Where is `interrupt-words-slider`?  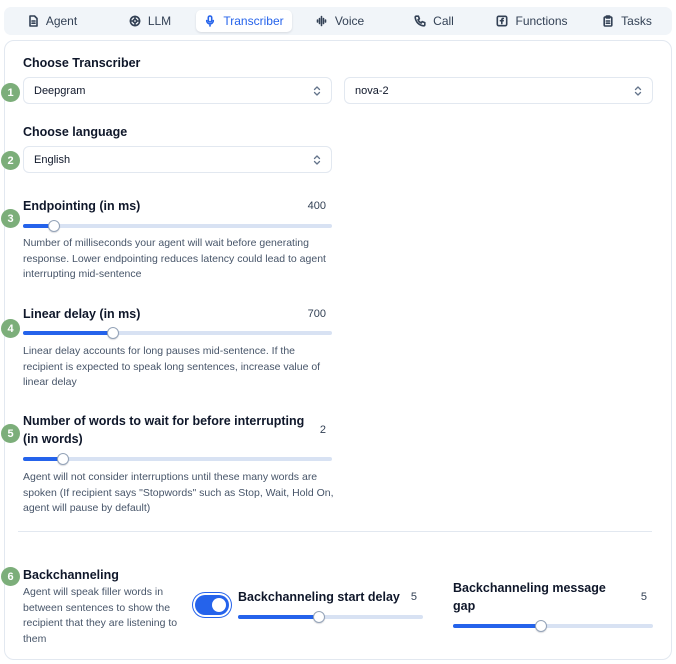 interrupt-words-slider is located at coordinates (177, 459).